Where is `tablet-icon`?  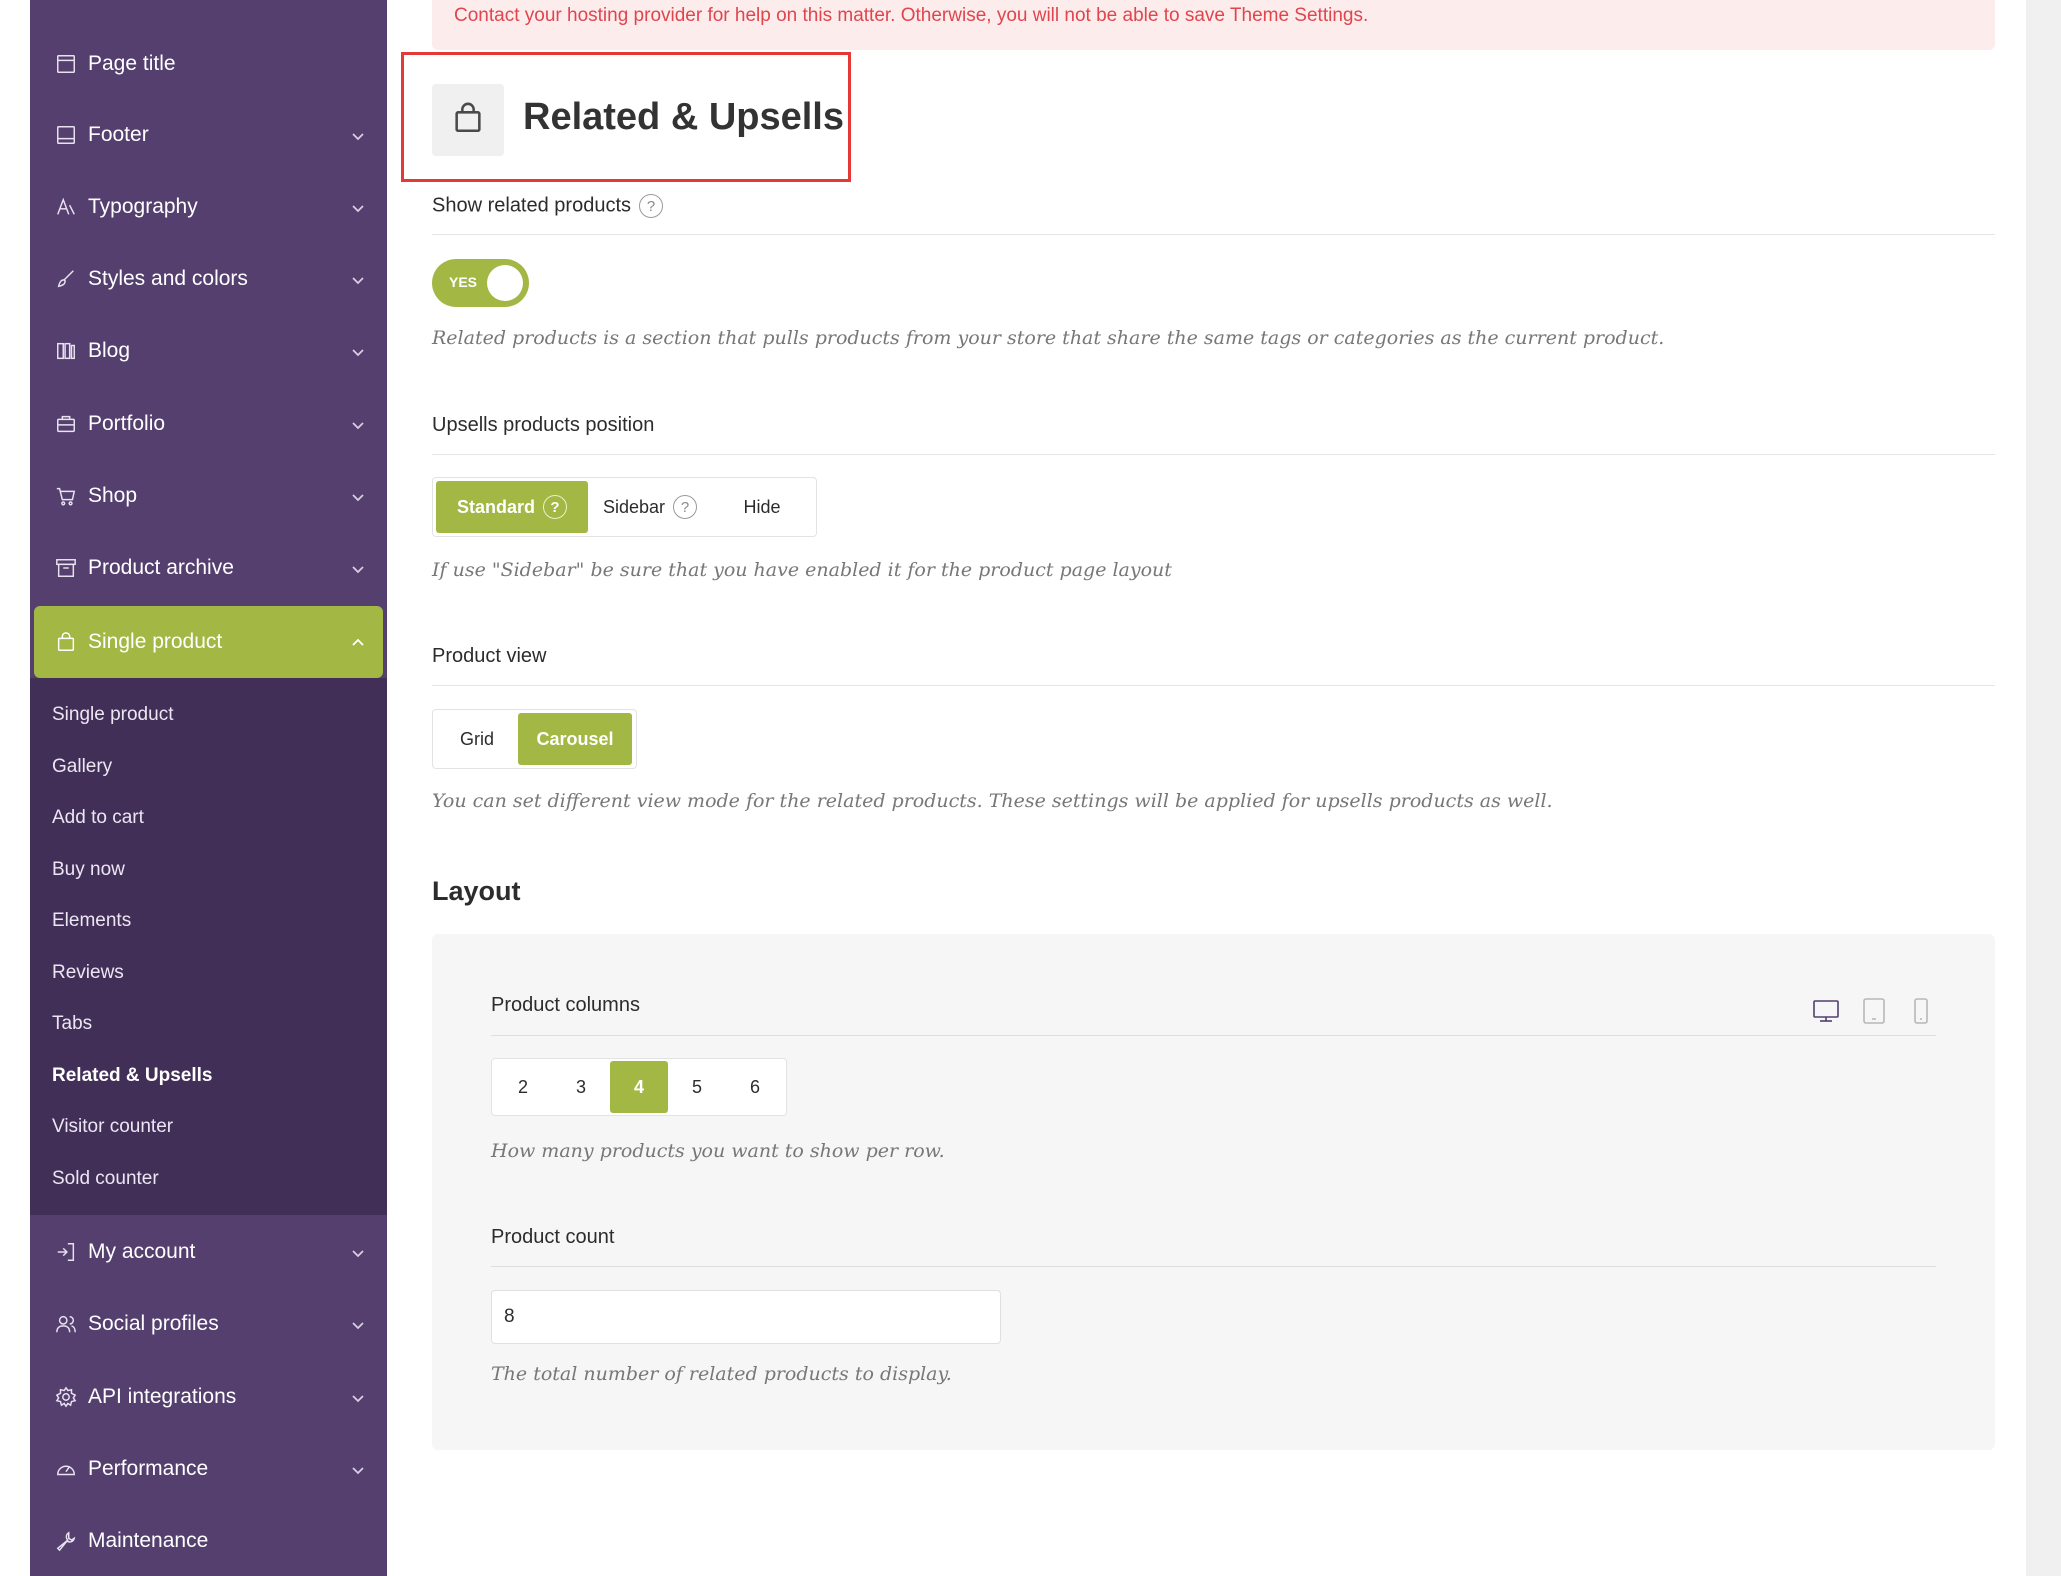
tablet-icon is located at coordinates (1874, 1011).